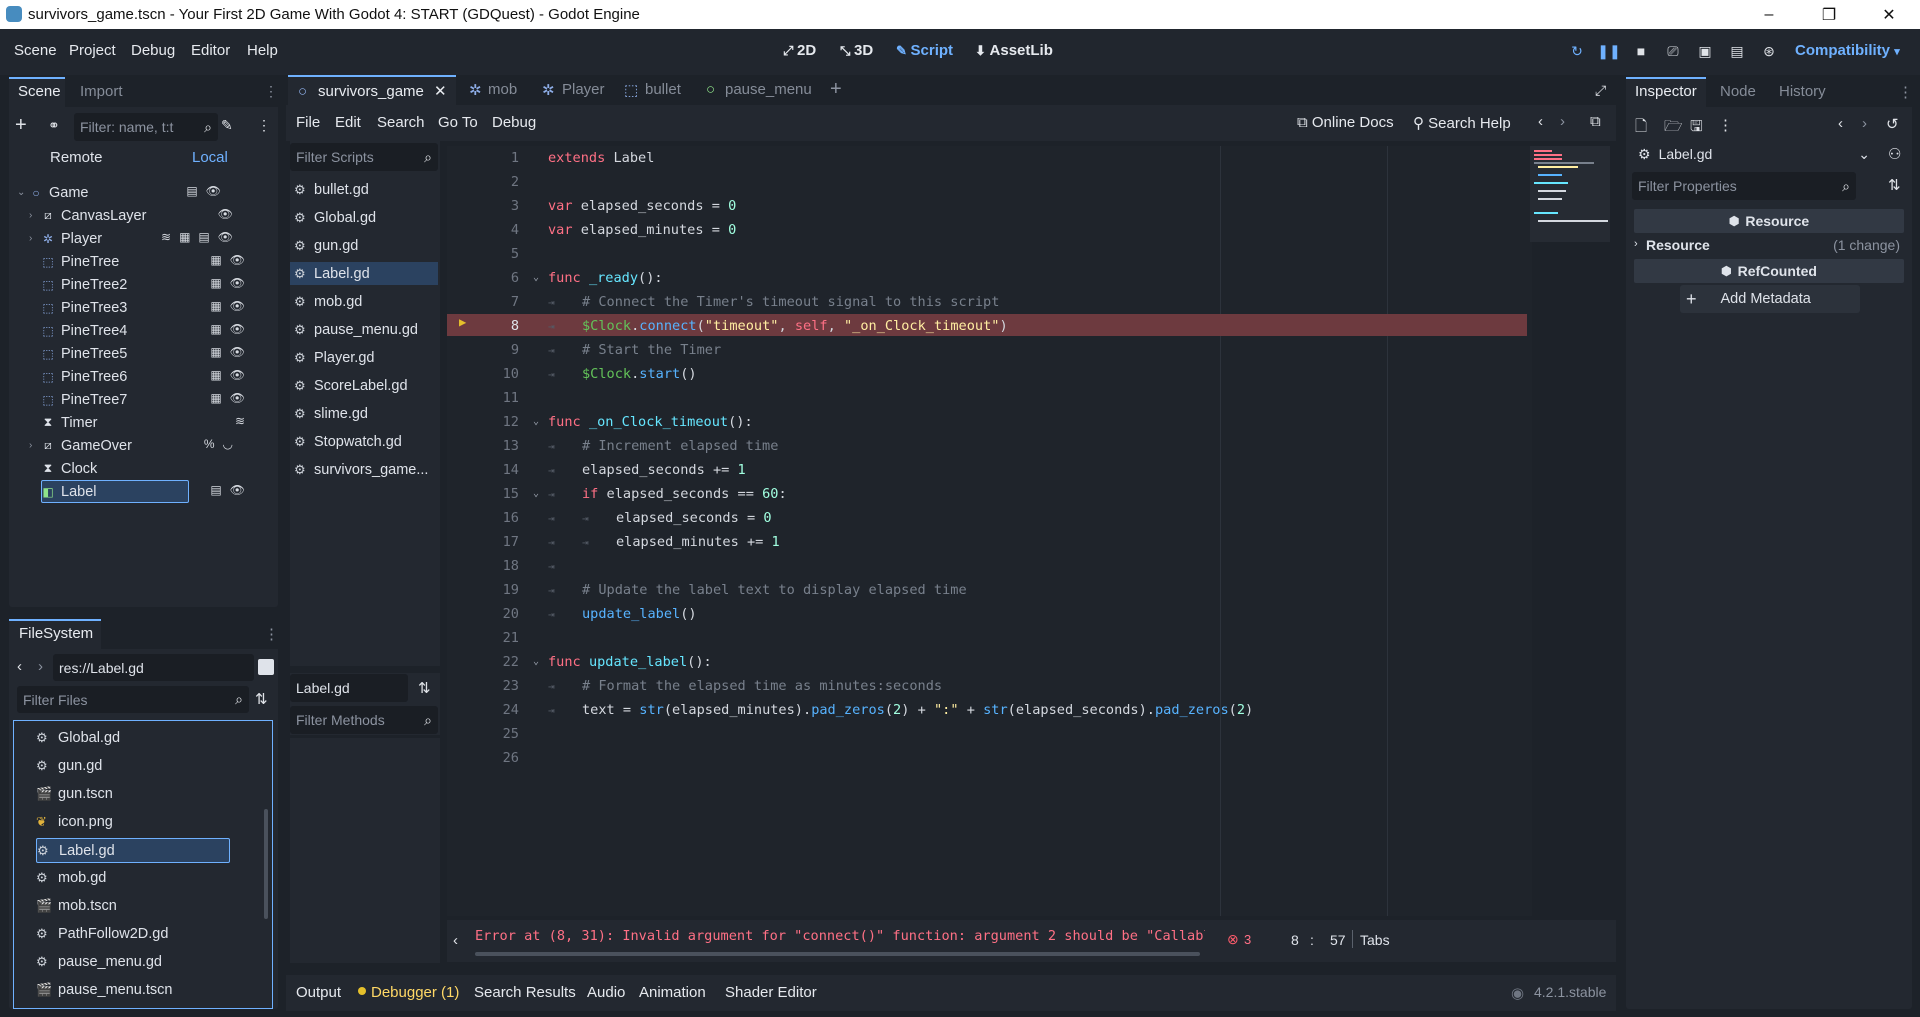  What do you see at coordinates (1570, 992) in the screenshot?
I see `version-label: 4.2.1.stable` at bounding box center [1570, 992].